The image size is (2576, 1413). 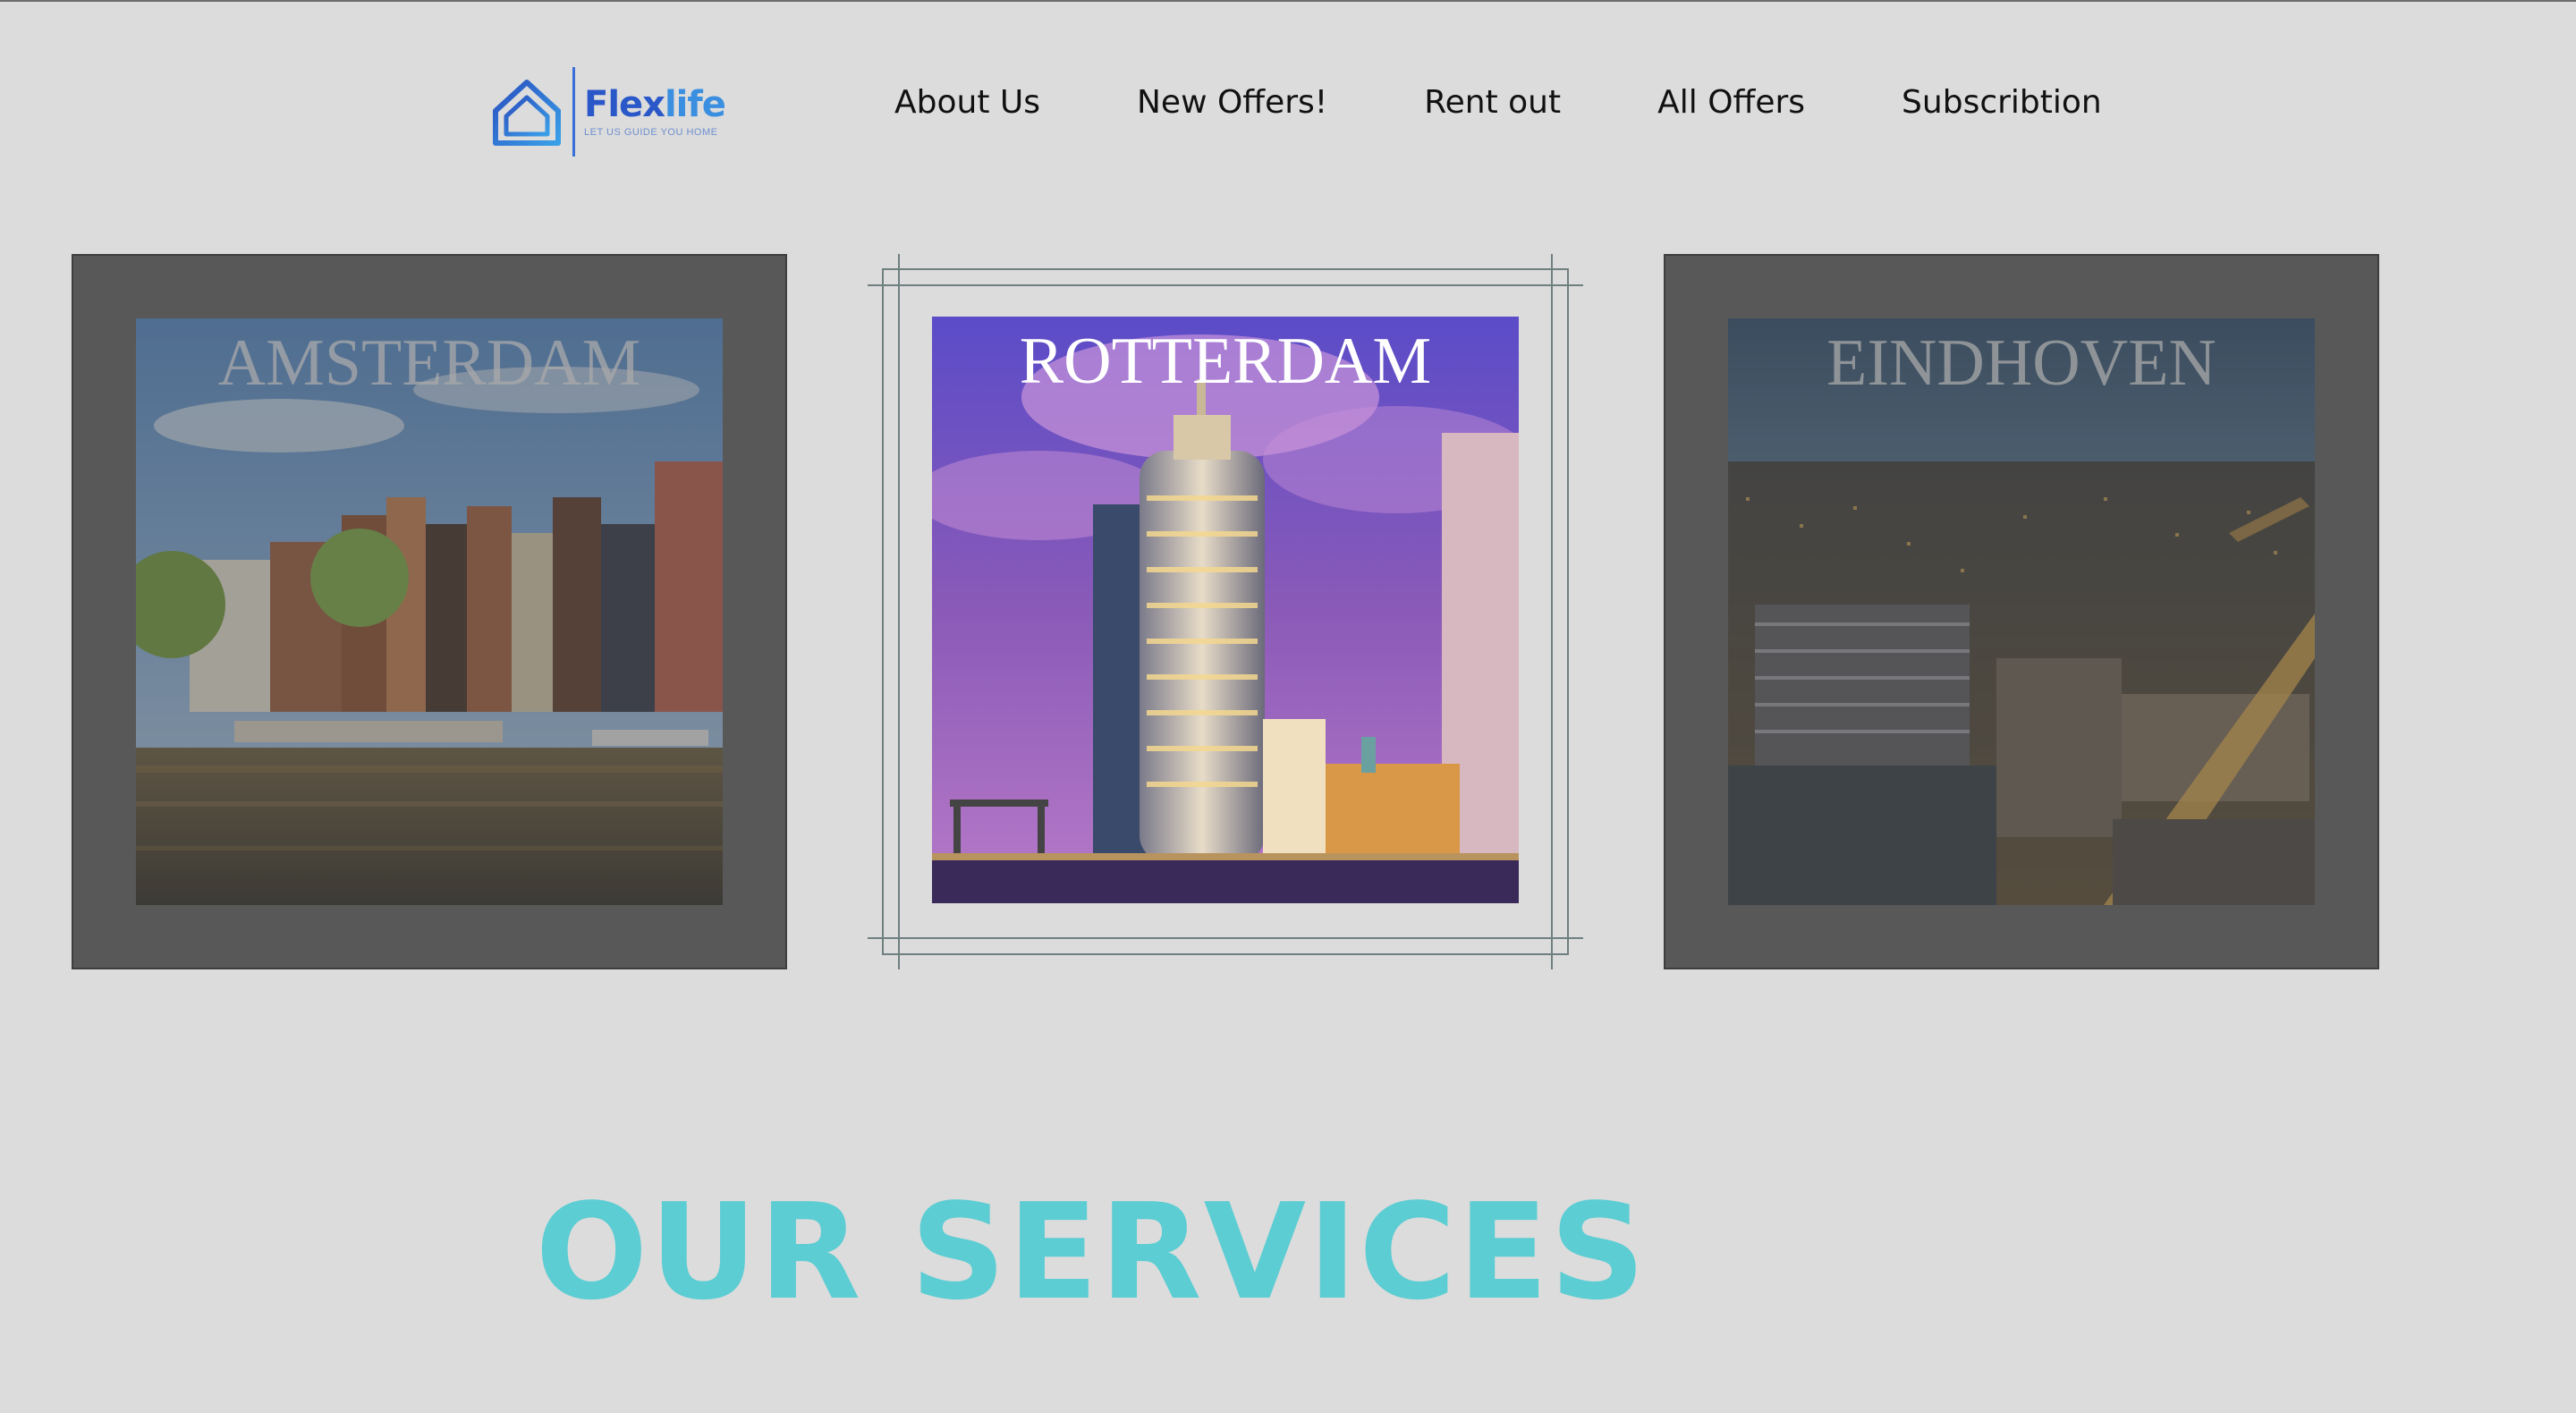 What do you see at coordinates (1225, 611) in the screenshot?
I see `city-card-rotterdam: ROTTERDAM` at bounding box center [1225, 611].